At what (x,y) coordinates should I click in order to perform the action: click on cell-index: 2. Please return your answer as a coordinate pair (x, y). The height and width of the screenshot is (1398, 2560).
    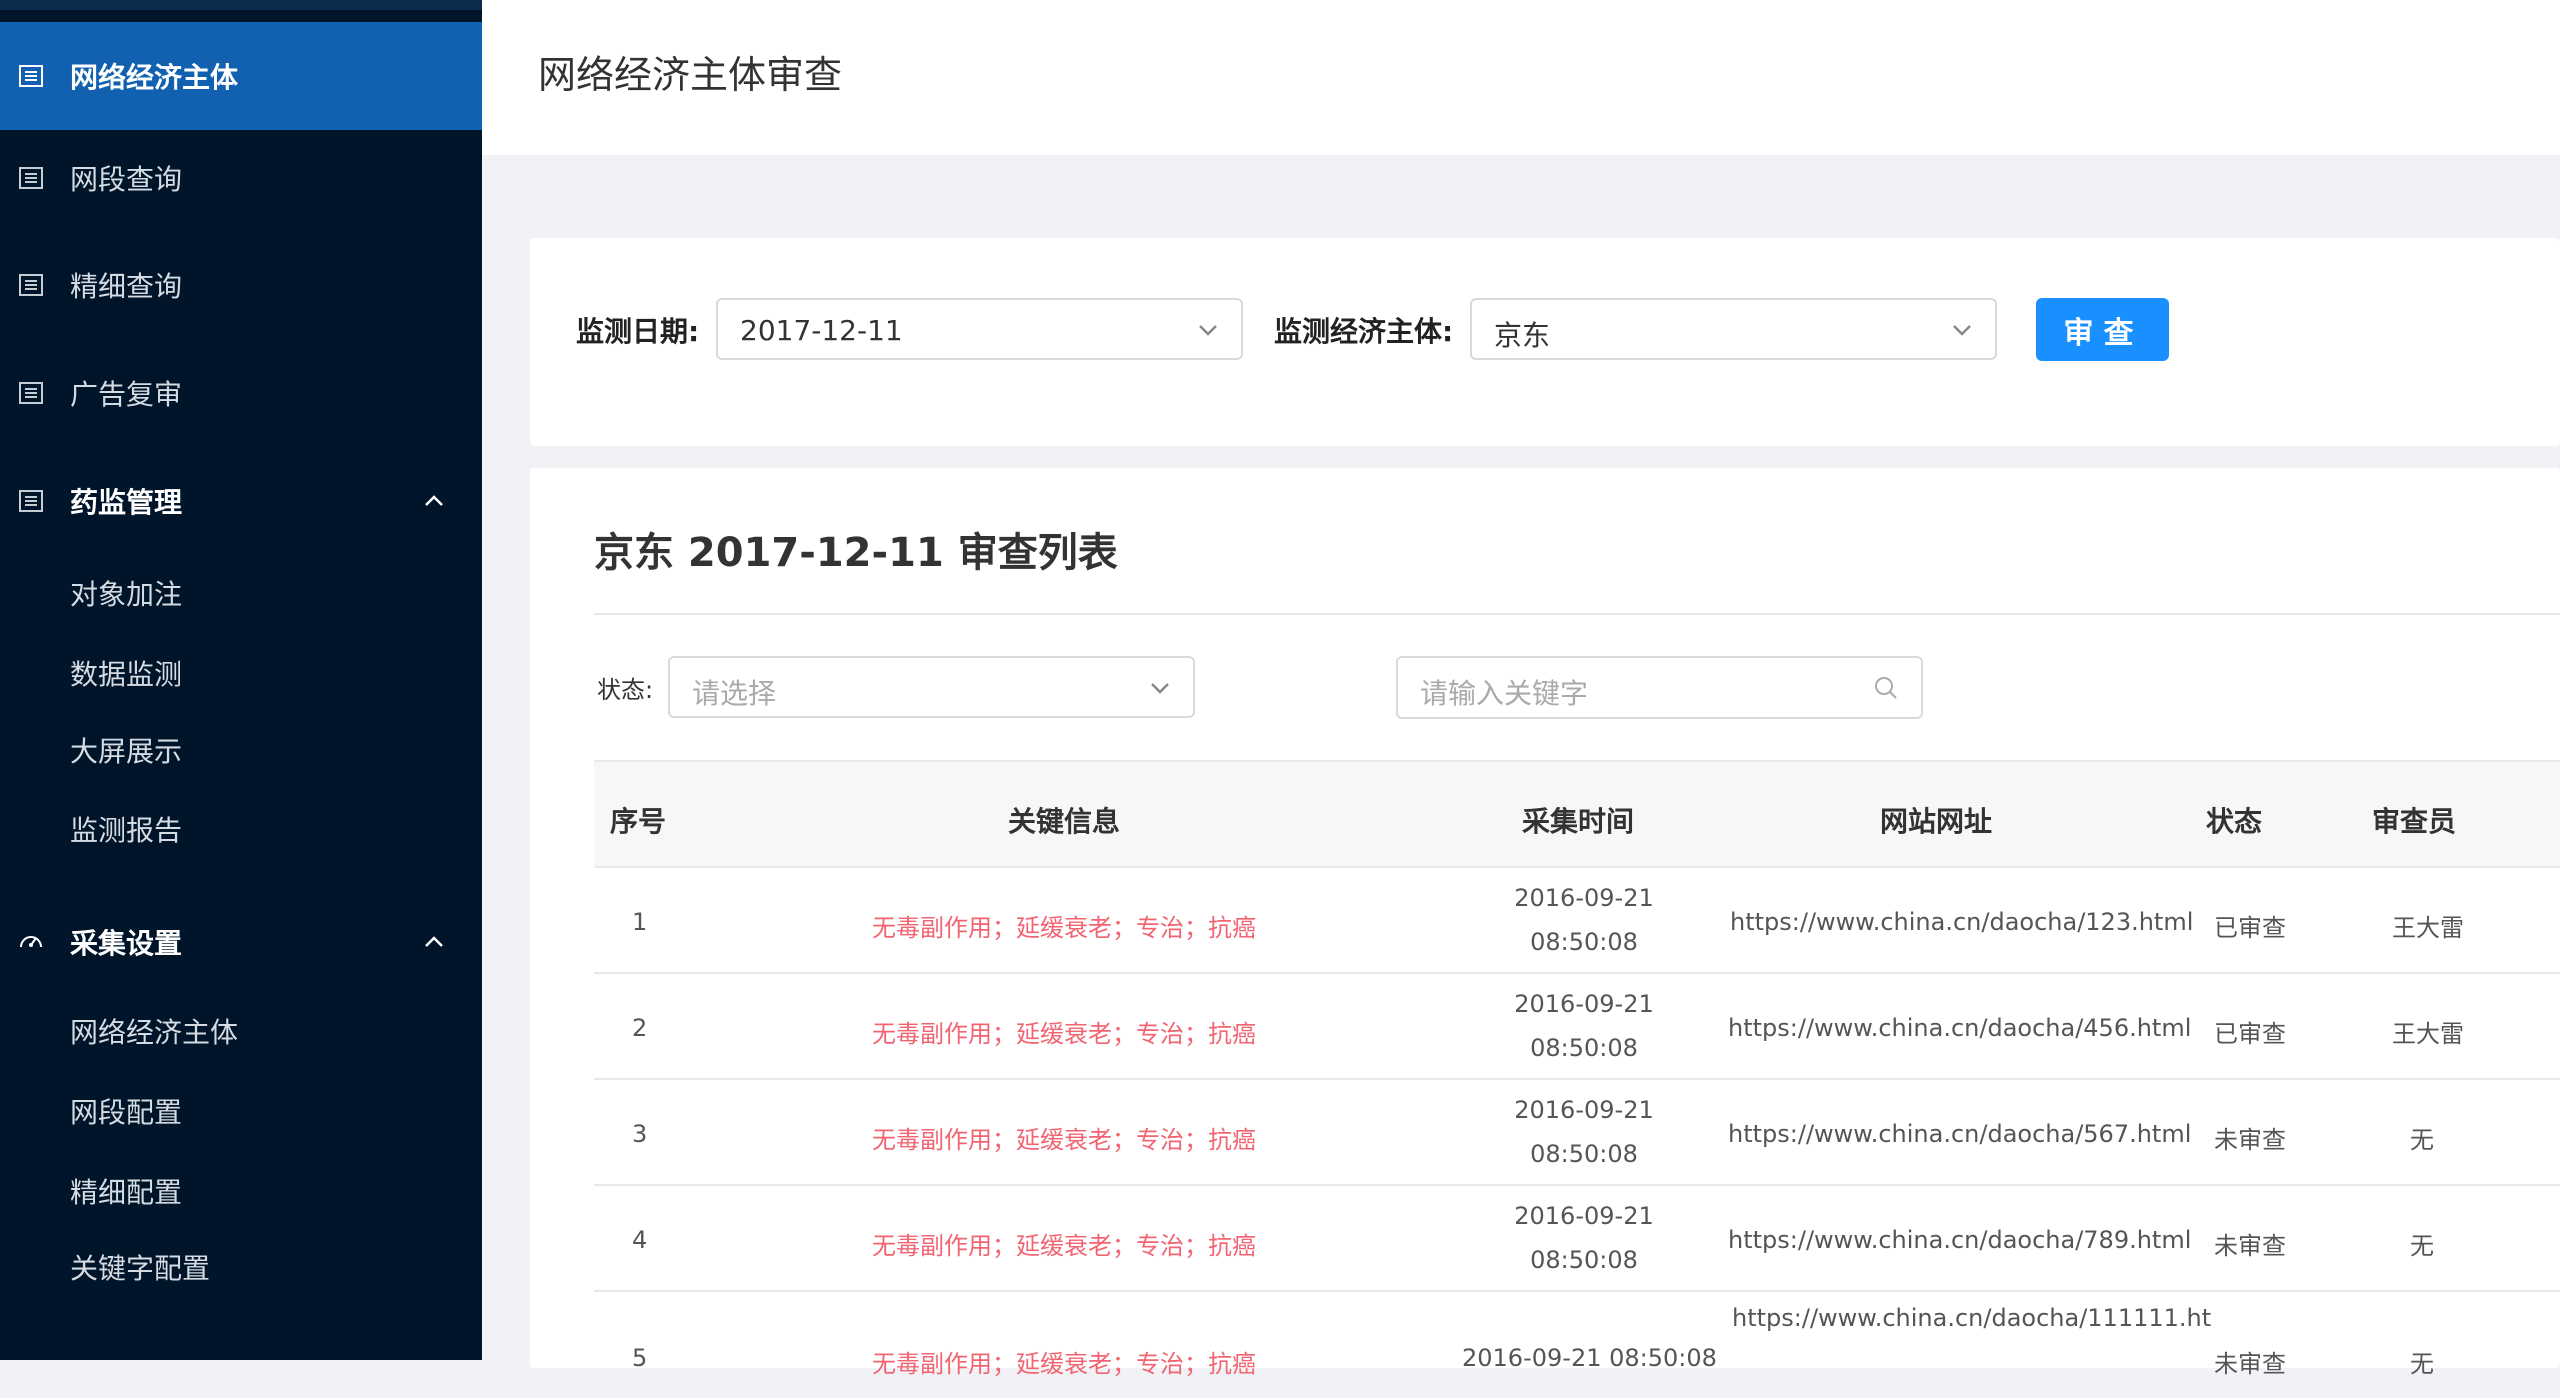
    Looking at the image, I should click on (640, 1028).